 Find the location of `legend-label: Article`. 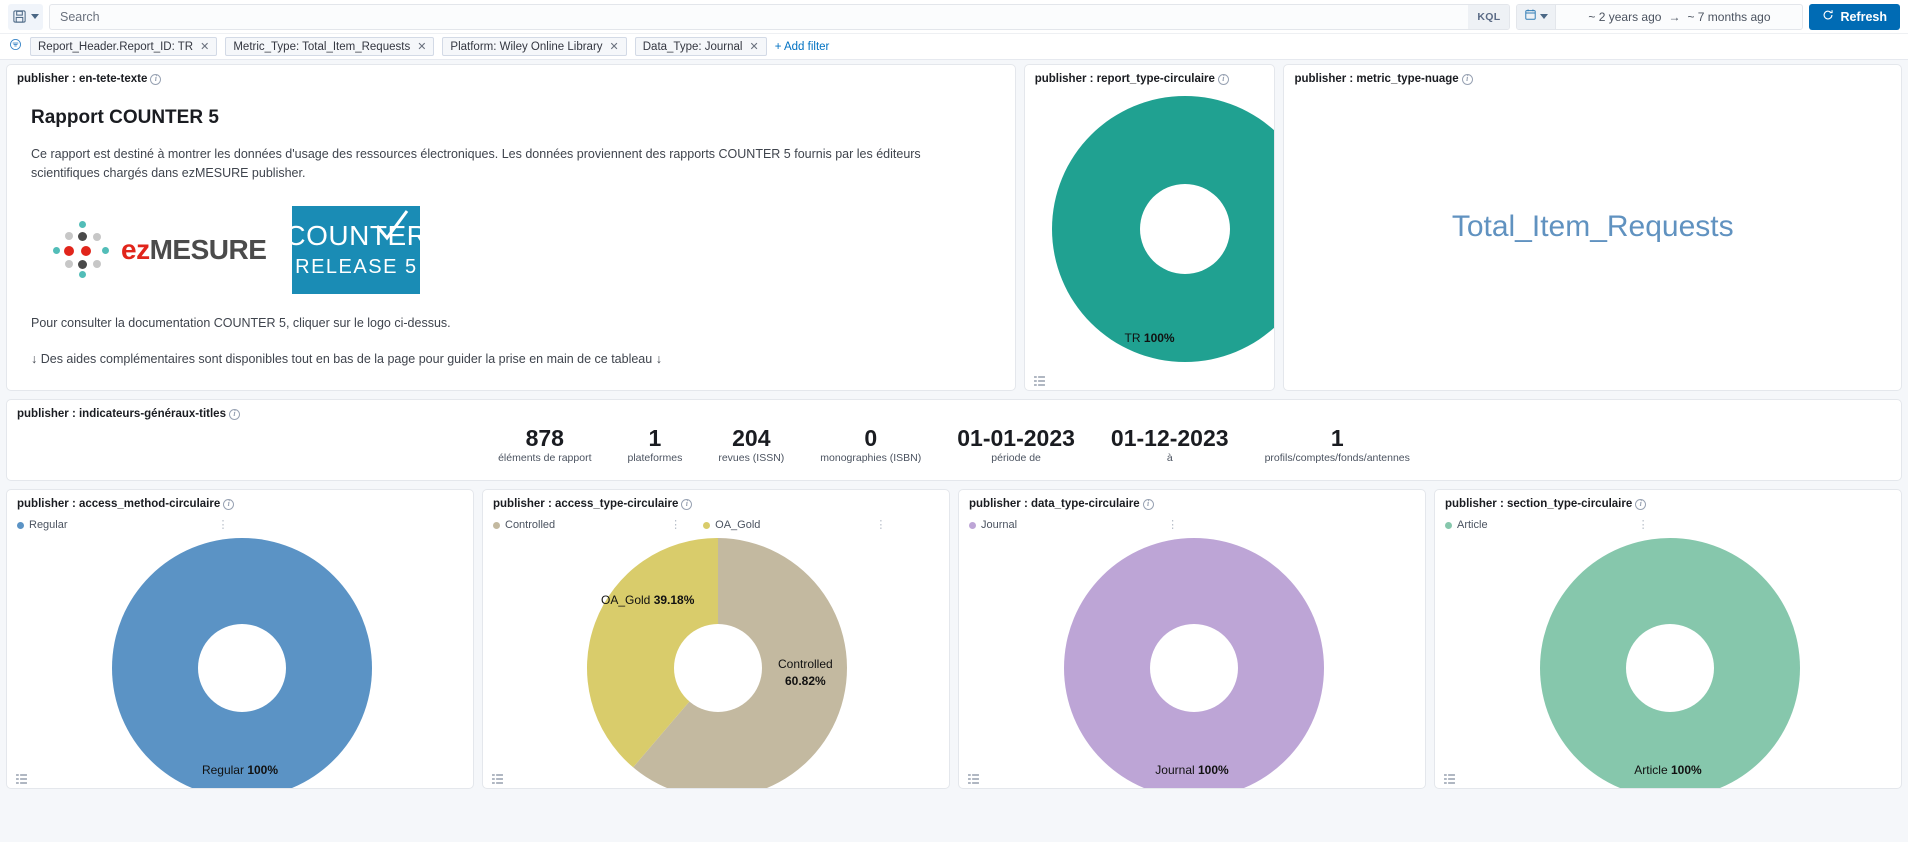

legend-label: Article is located at coordinates (1472, 525).